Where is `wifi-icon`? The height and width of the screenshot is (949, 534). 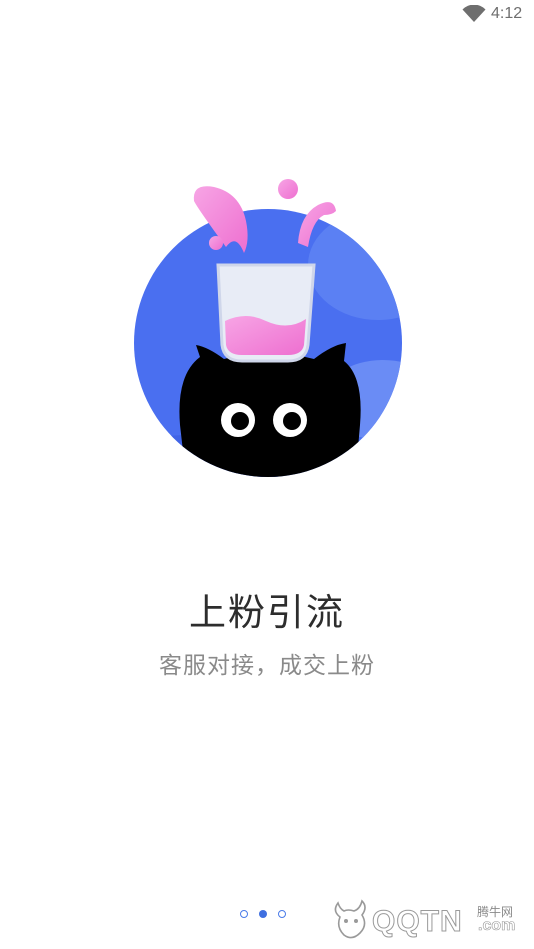
wifi-icon is located at coordinates (474, 13).